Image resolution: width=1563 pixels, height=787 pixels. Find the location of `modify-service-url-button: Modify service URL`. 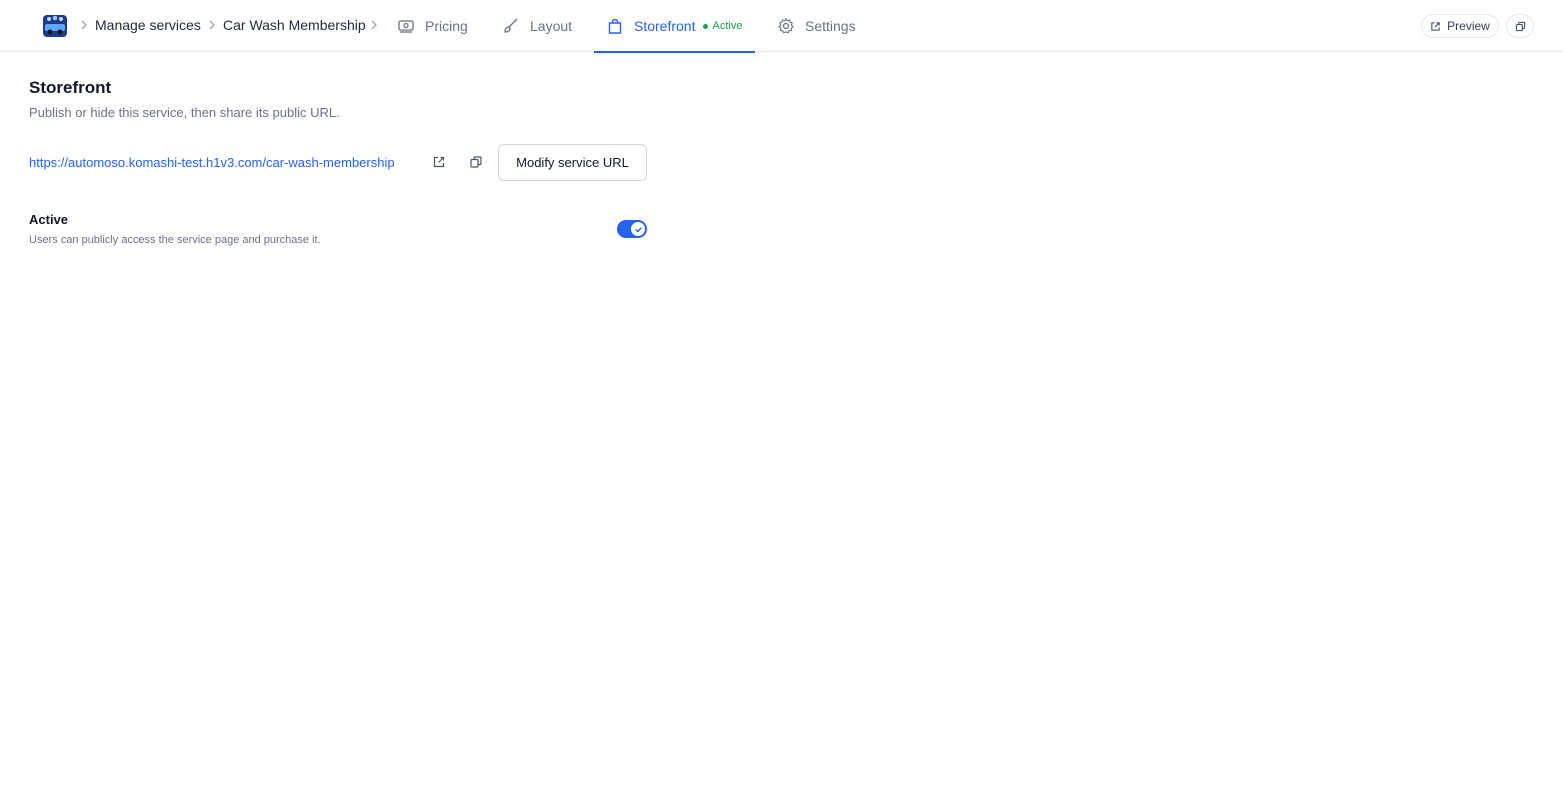

modify-service-url-button: Modify service URL is located at coordinates (572, 162).